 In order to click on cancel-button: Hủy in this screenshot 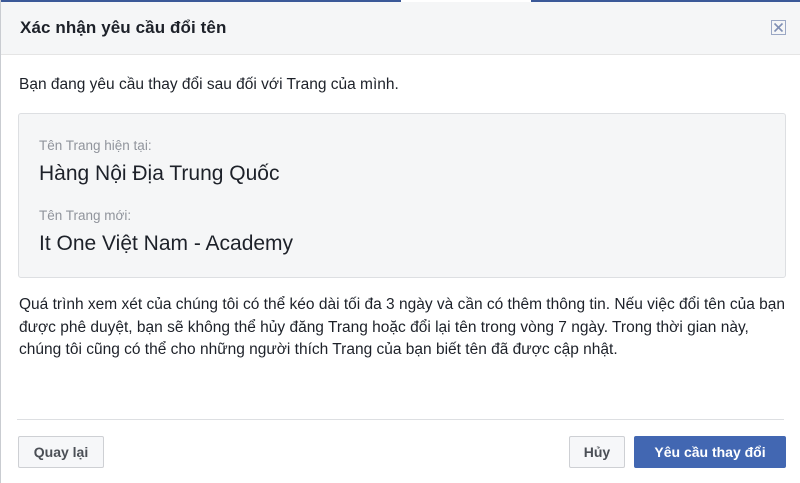, I will do `click(597, 452)`.